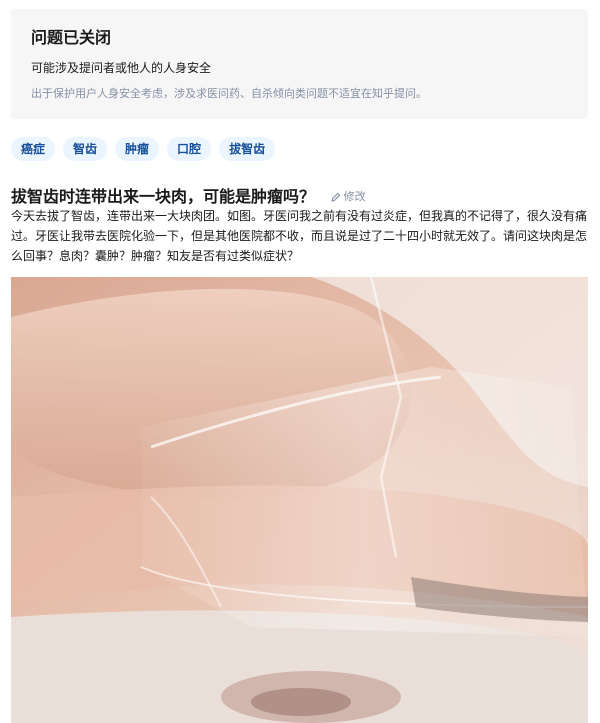 The width and height of the screenshot is (600, 723). What do you see at coordinates (85, 149) in the screenshot?
I see `tag-wisdom-tooth: 智齿` at bounding box center [85, 149].